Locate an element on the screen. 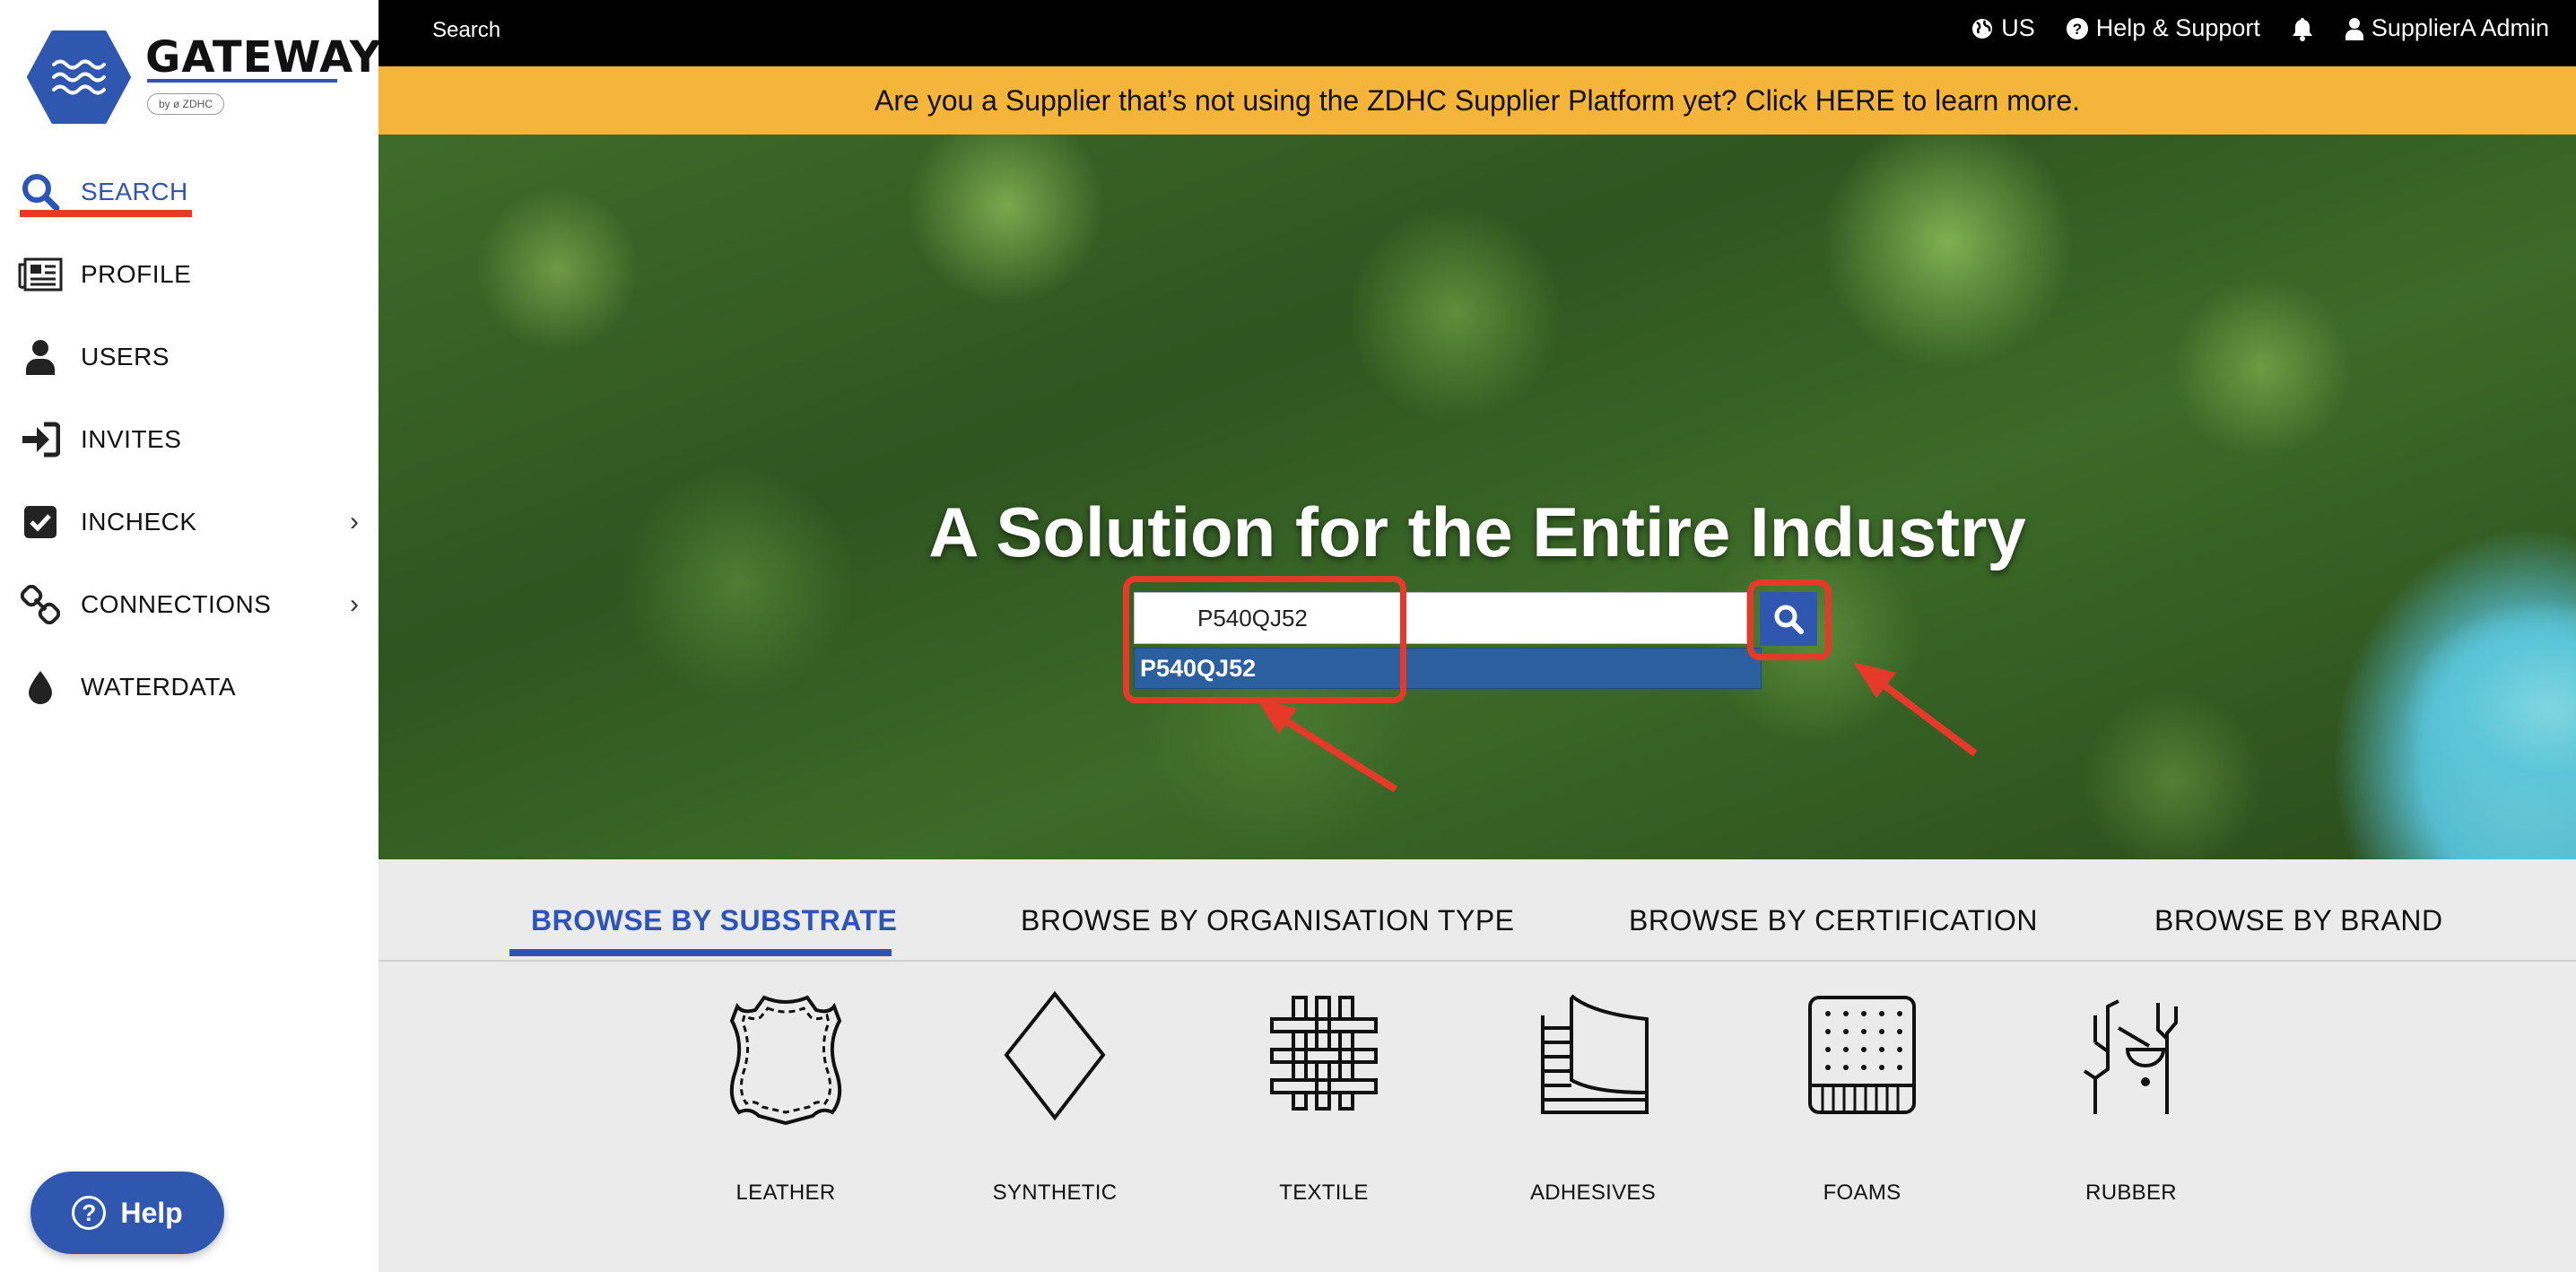 The image size is (2576, 1272). adhesive-icon is located at coordinates (1595, 1054).